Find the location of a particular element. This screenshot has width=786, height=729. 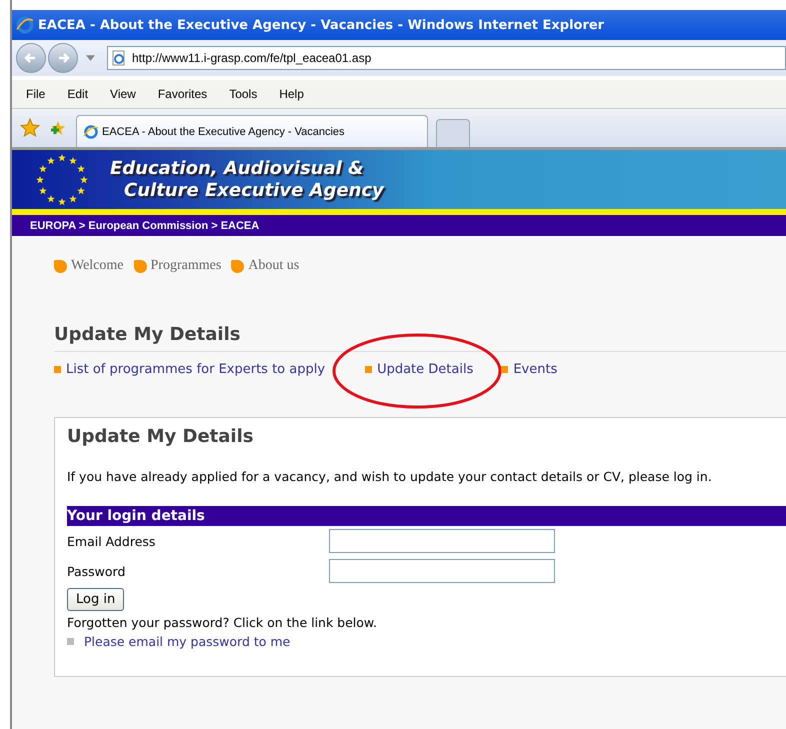

section-heading: Update My Details is located at coordinates (420, 338).